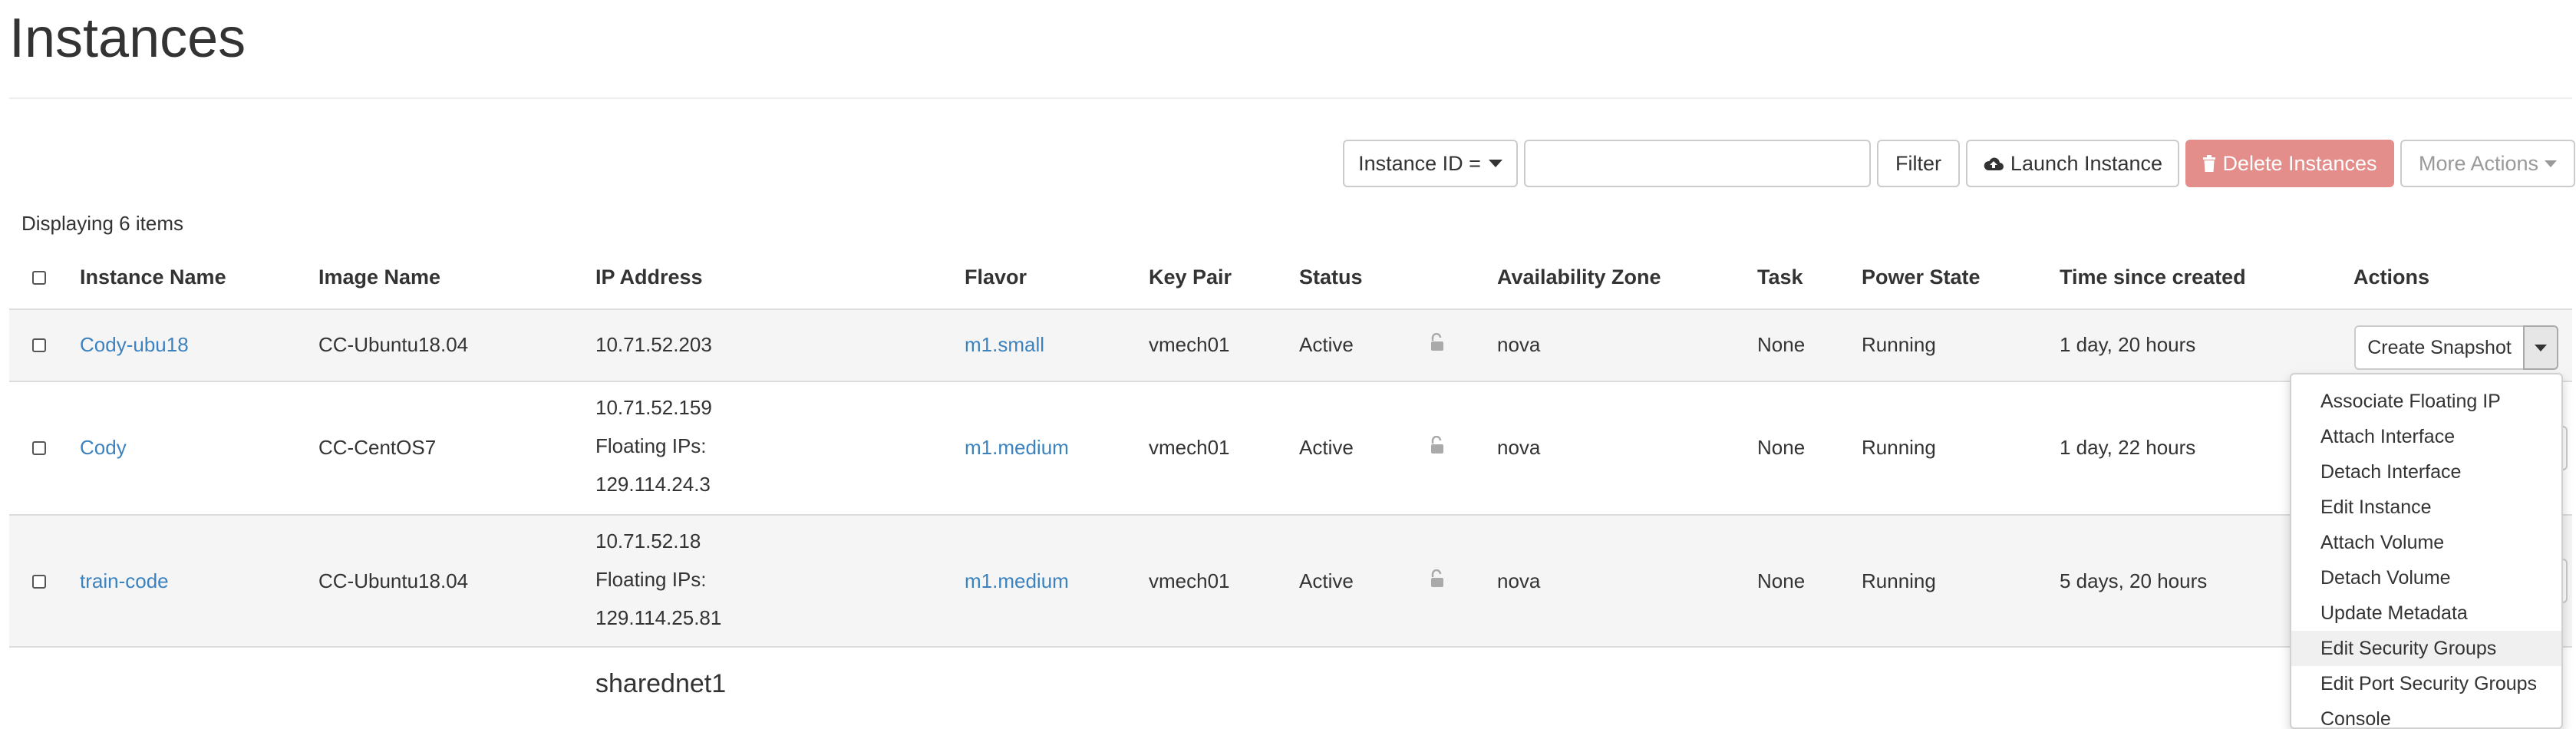 Image resolution: width=2576 pixels, height=729 pixels. Describe the element at coordinates (648, 541) in the screenshot. I see `ip-fixed: 10.71.52.18` at that location.